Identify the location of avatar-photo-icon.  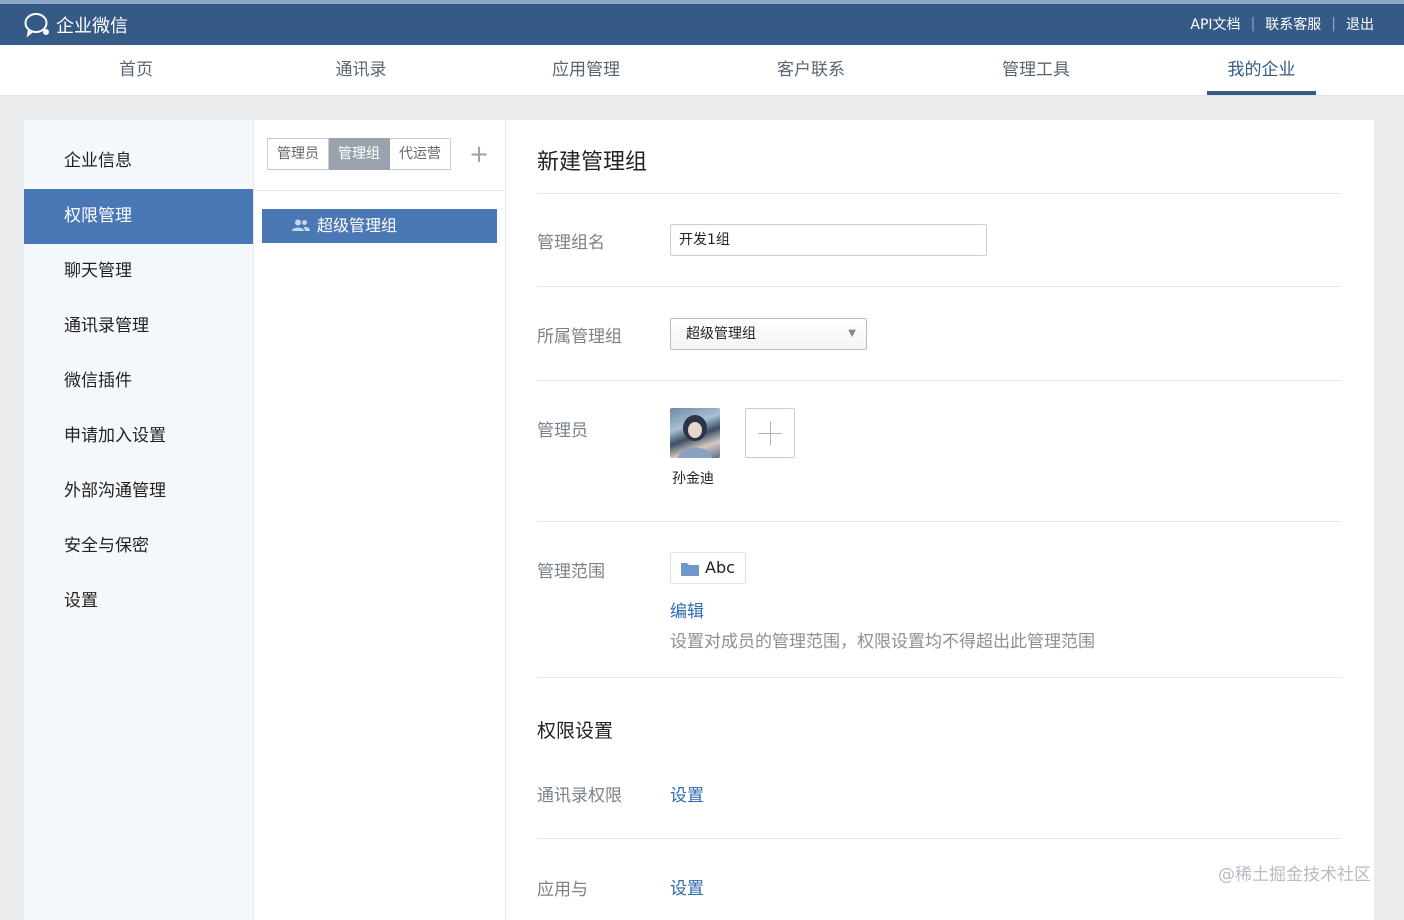
(695, 436).